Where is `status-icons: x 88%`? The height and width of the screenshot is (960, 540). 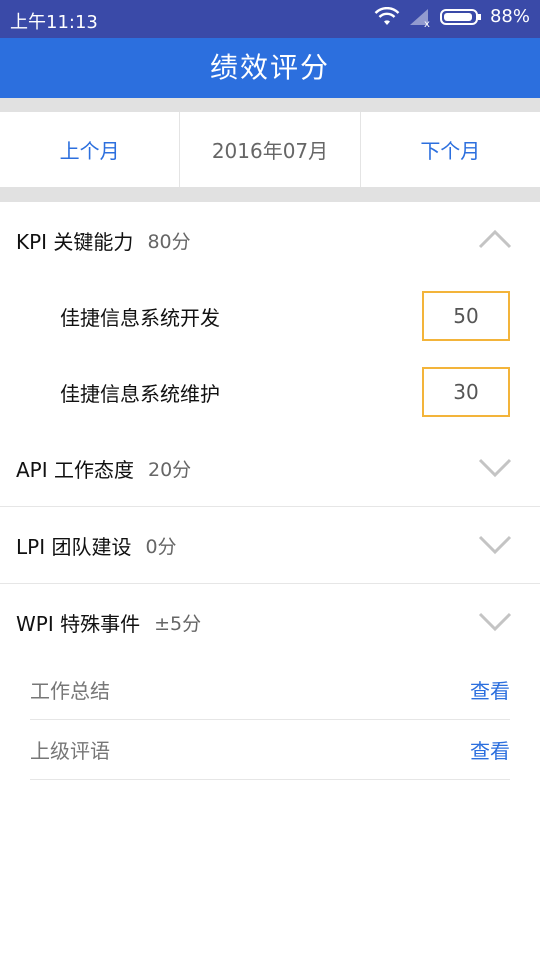
status-icons: x 88% is located at coordinates (452, 16).